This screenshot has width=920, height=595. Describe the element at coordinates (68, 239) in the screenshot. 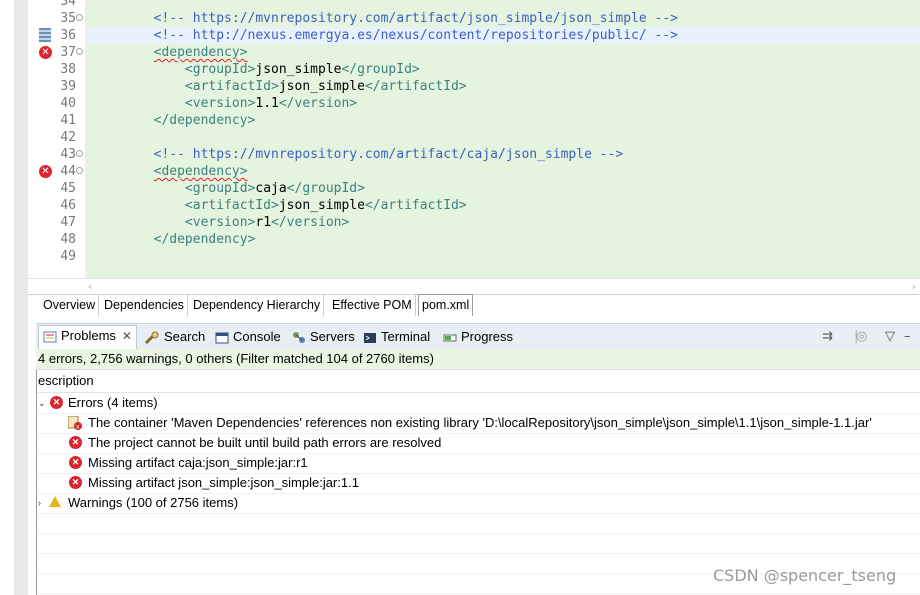

I see `line-number: 48` at that location.